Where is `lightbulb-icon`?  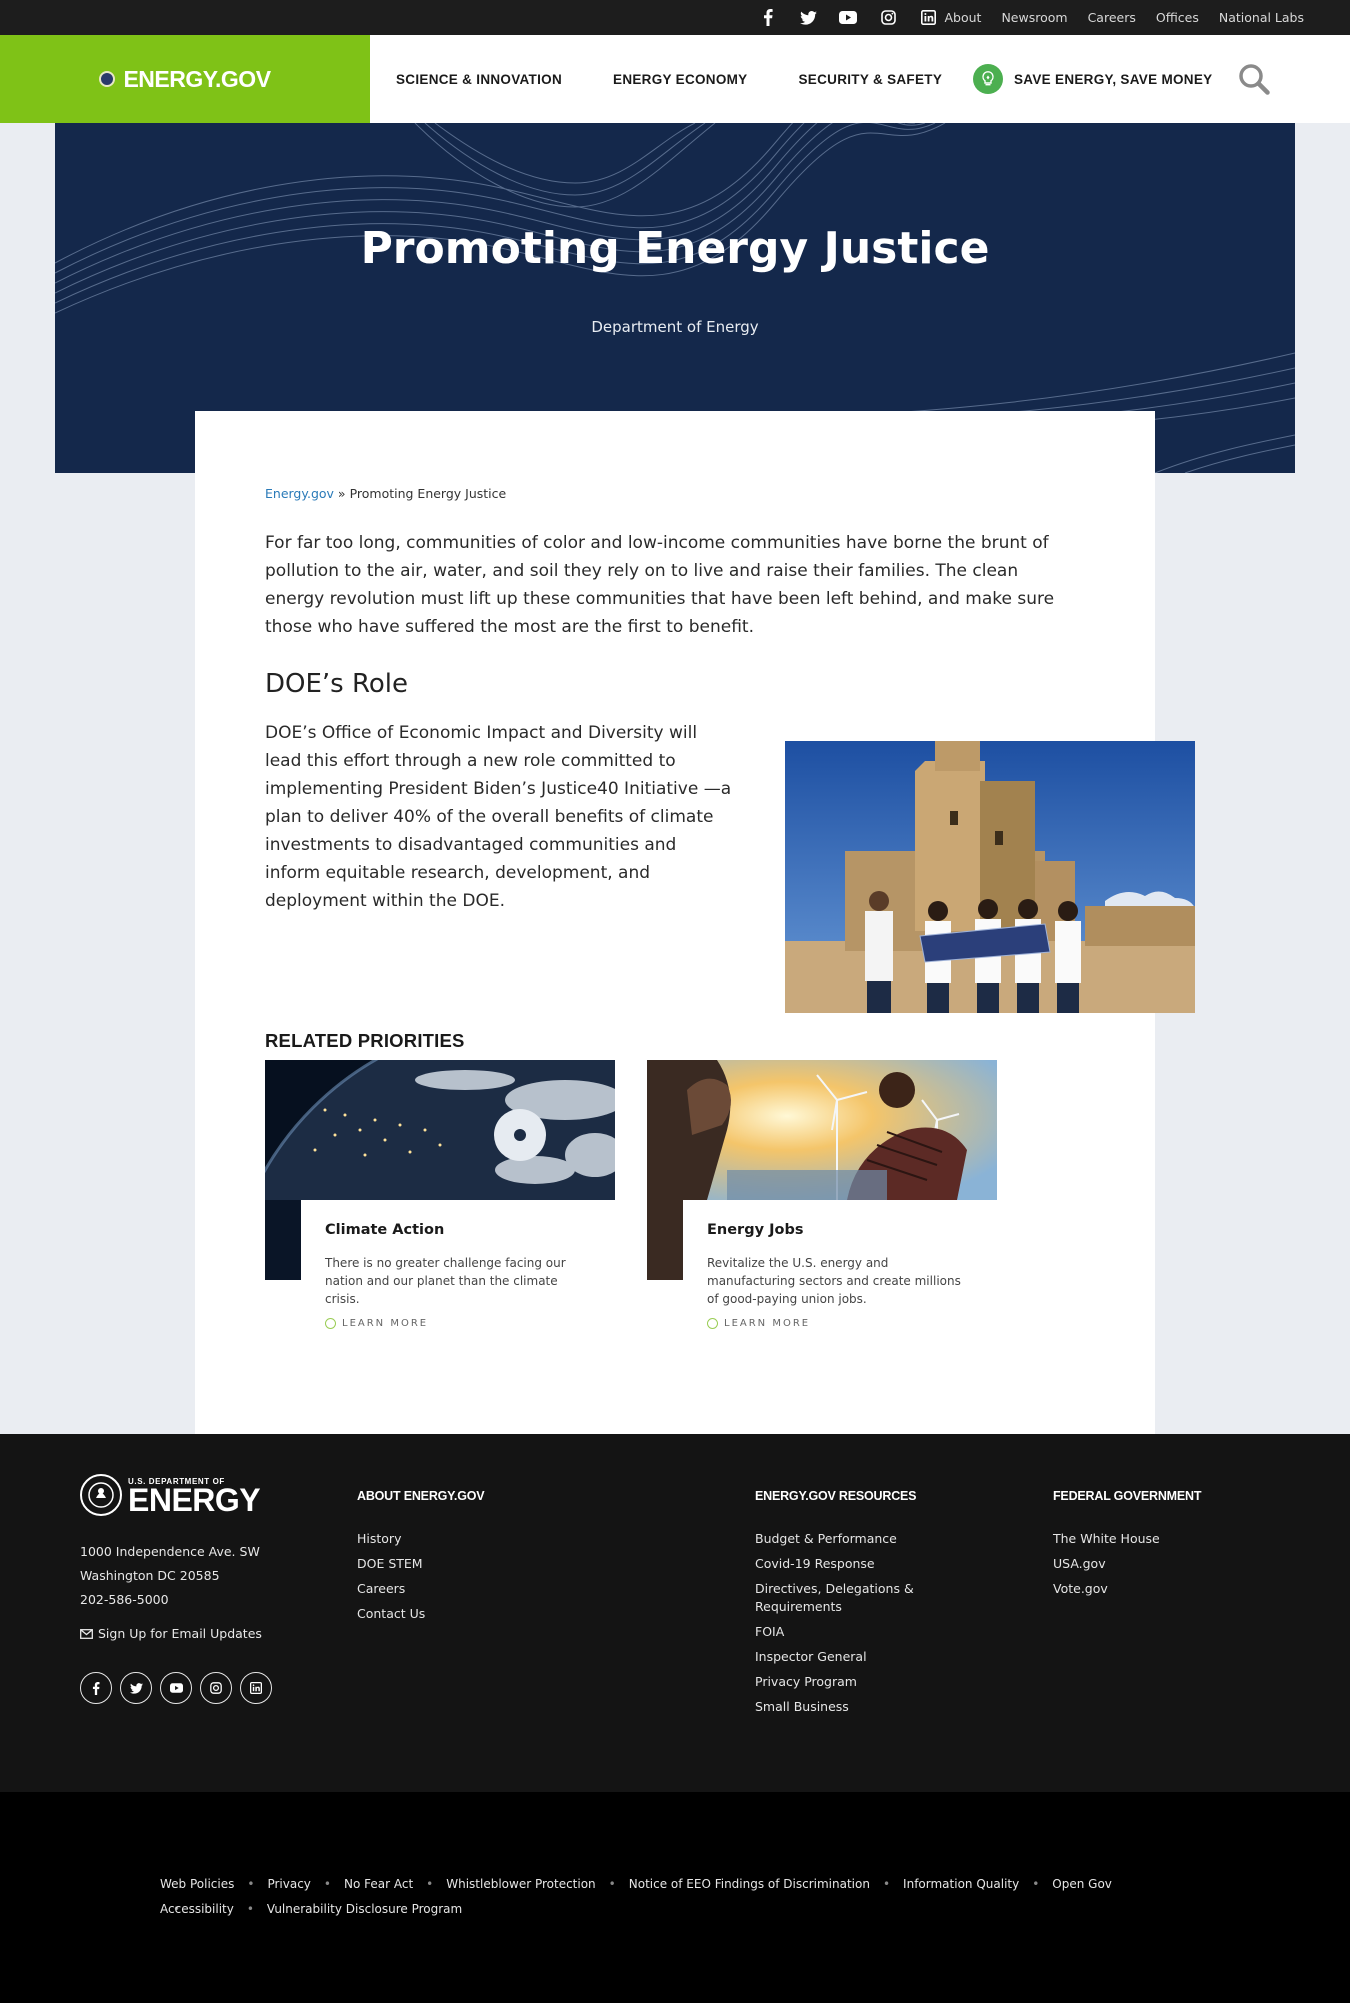
lightbulb-icon is located at coordinates (988, 79).